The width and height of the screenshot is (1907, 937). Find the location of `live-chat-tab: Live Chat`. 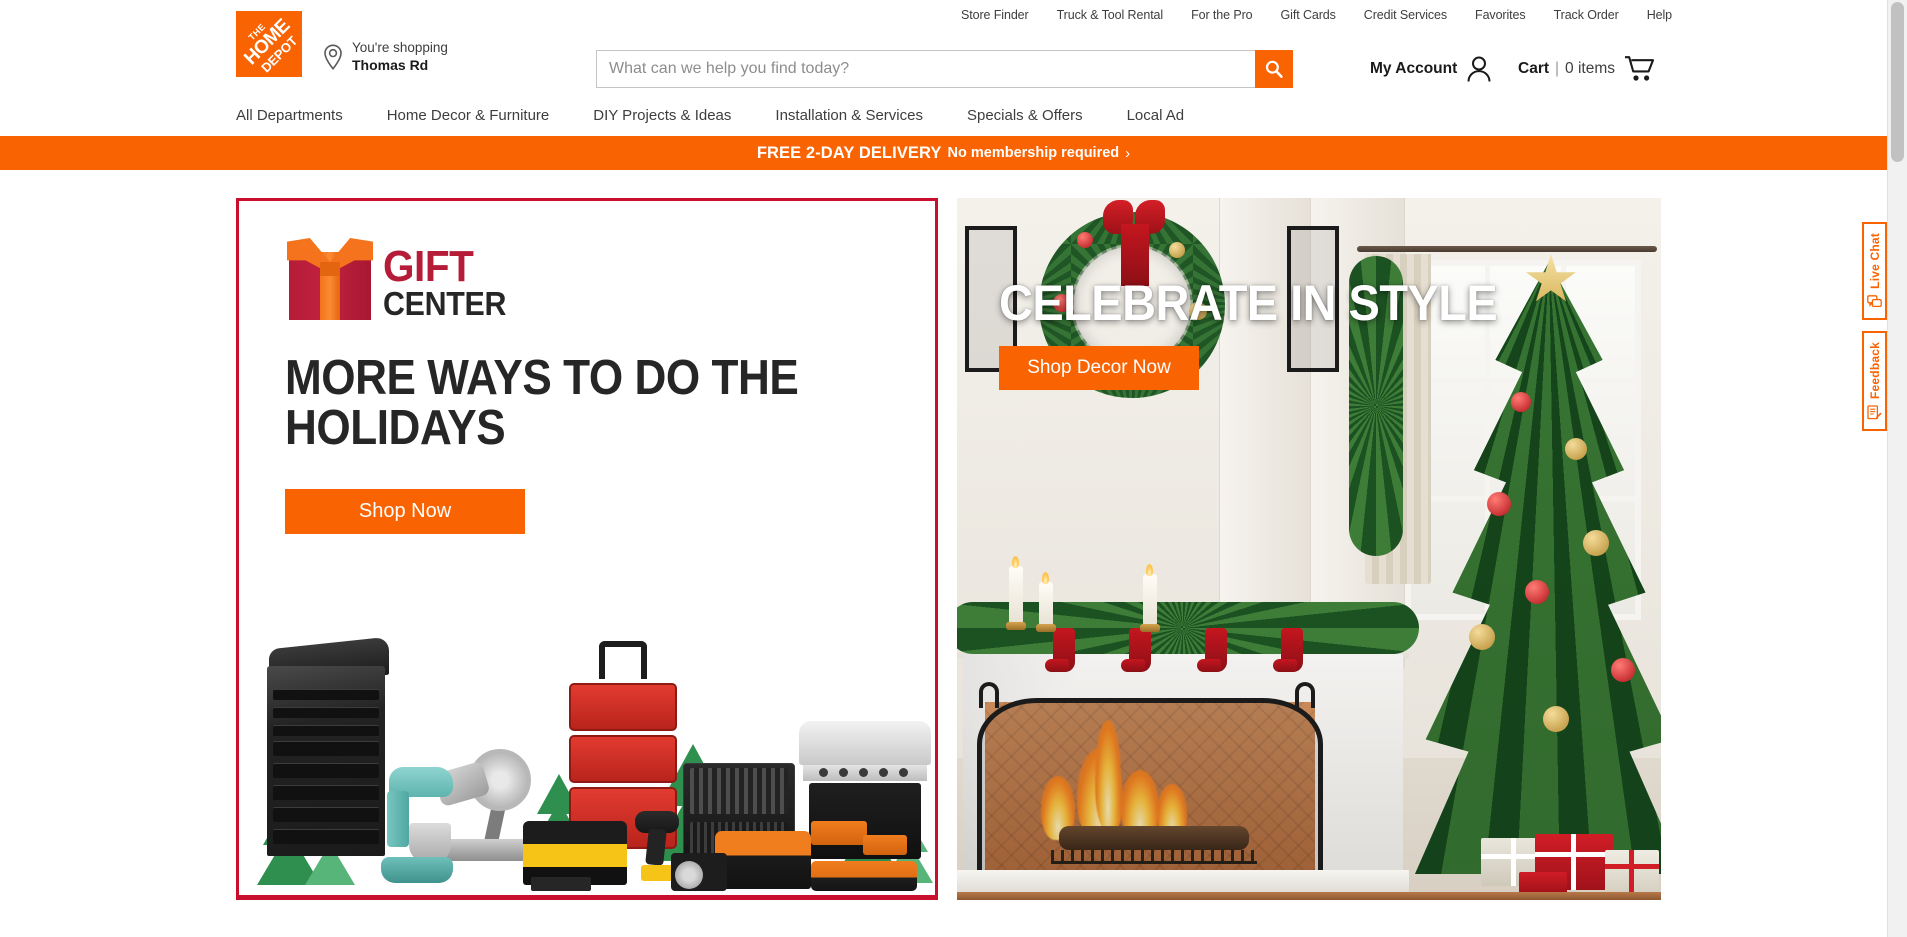

live-chat-tab: Live Chat is located at coordinates (1874, 271).